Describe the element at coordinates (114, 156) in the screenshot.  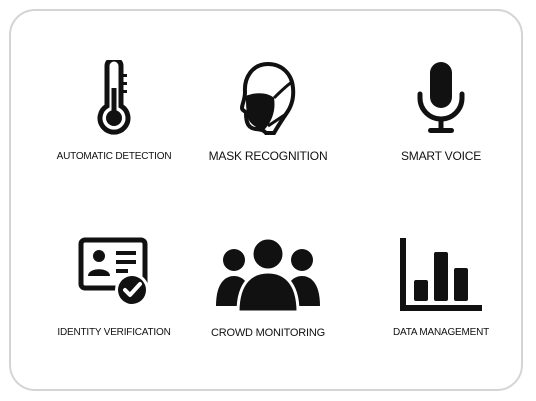
I see `feature-label: AUTOMATIC DETECTION` at that location.